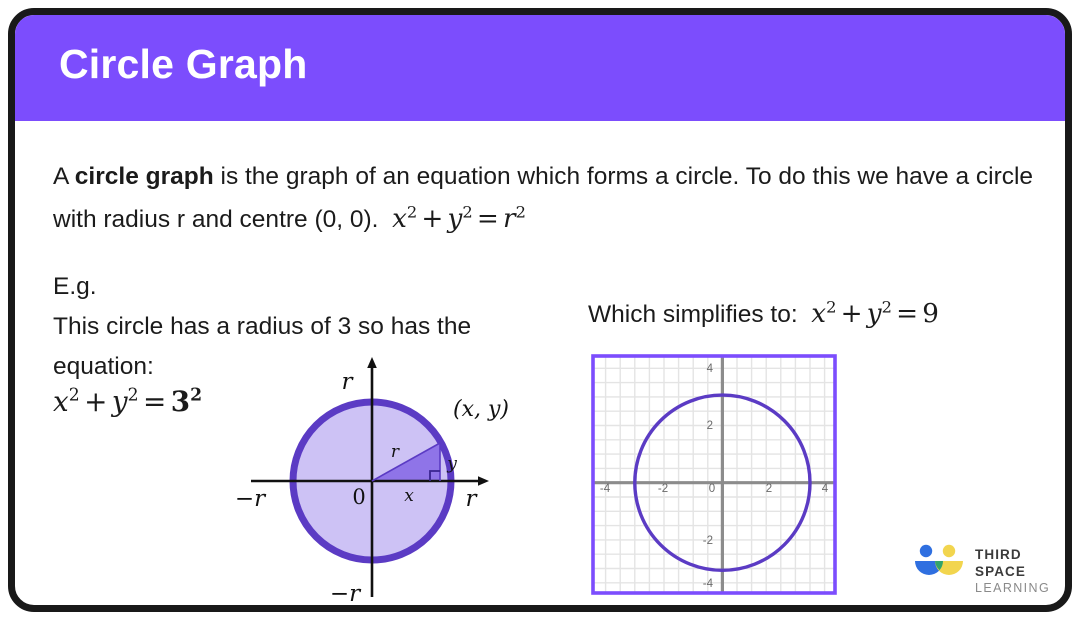  I want to click on simplifies-label: Which simplifies to:, so click(700, 314).